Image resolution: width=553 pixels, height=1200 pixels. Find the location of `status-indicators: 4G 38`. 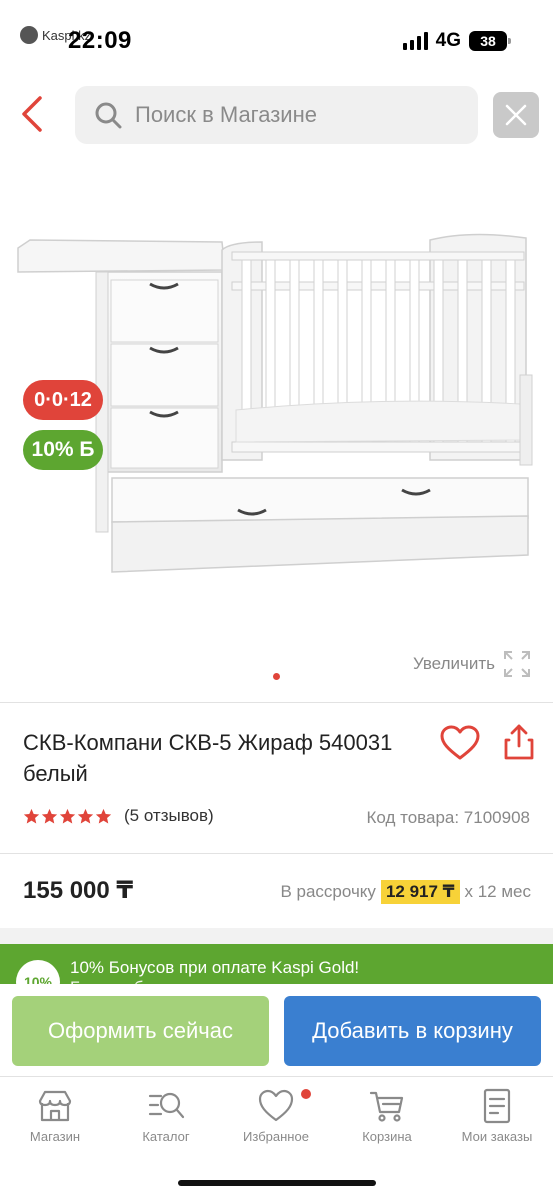

status-indicators: 4G 38 is located at coordinates (456, 41).